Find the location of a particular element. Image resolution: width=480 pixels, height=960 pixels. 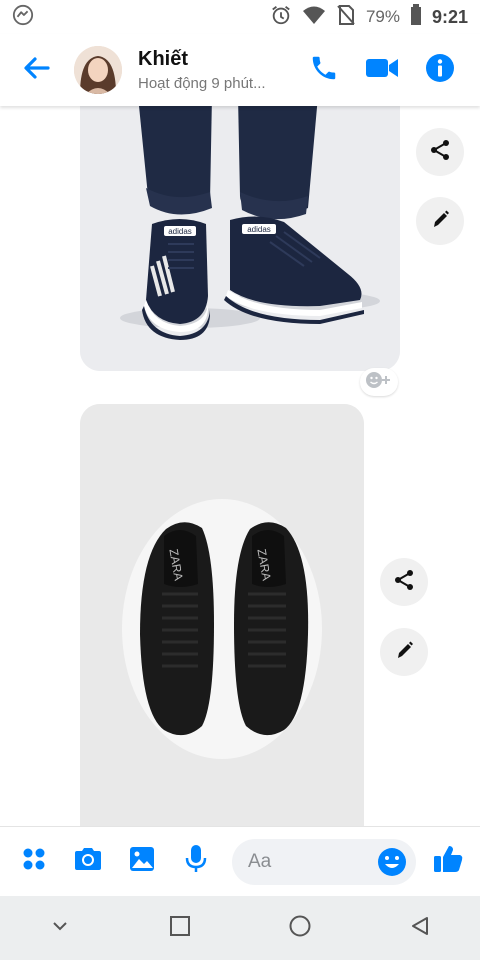

video-call-button is located at coordinates (382, 70).